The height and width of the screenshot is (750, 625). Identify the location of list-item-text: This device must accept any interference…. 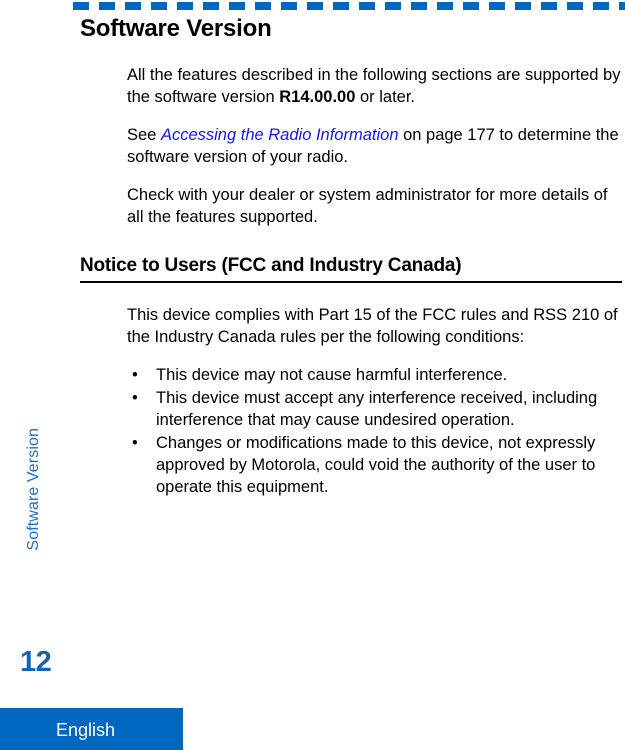
(377, 409).